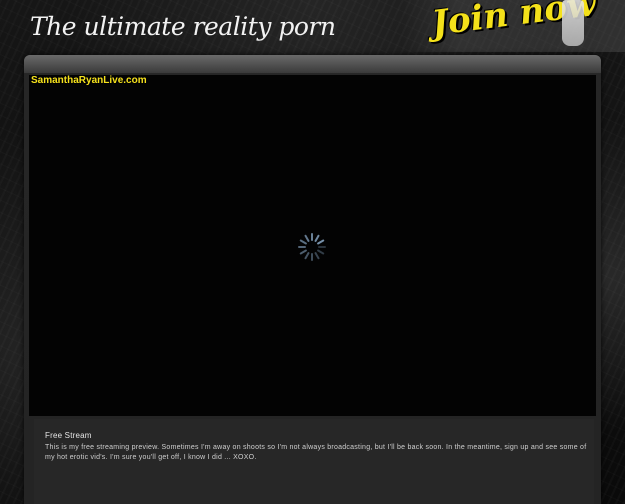  I want to click on loading-spinner-icon, so click(312, 247).